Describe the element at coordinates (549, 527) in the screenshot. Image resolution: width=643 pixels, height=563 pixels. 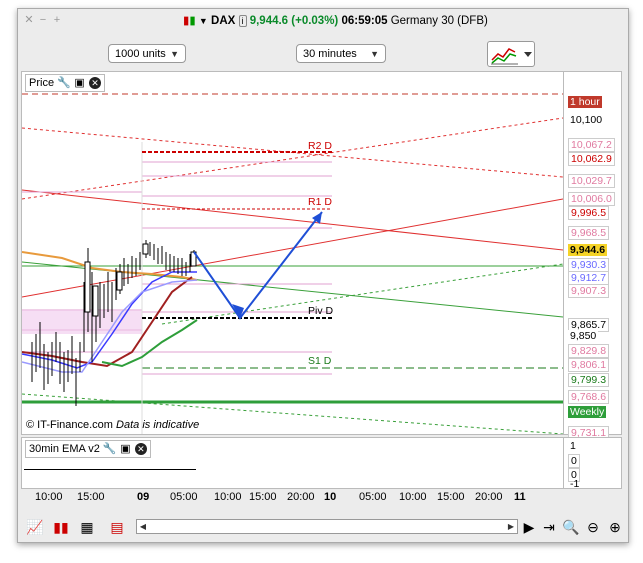
I see `scroll-end-icon: ⇥` at that location.